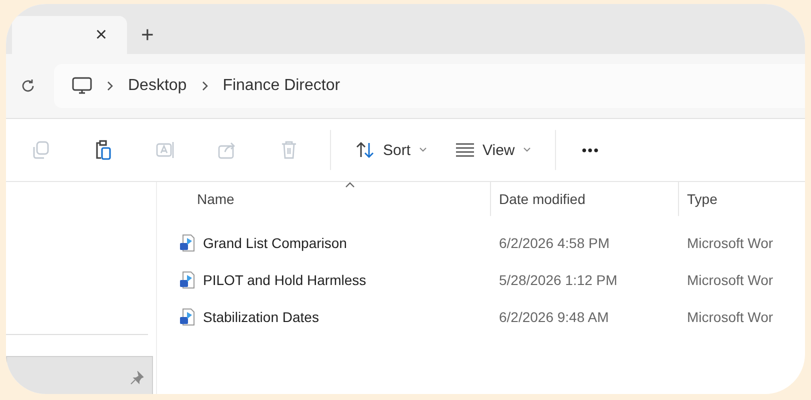 This screenshot has width=811, height=400. What do you see at coordinates (591, 150) in the screenshot?
I see `more-options-button: •••` at bounding box center [591, 150].